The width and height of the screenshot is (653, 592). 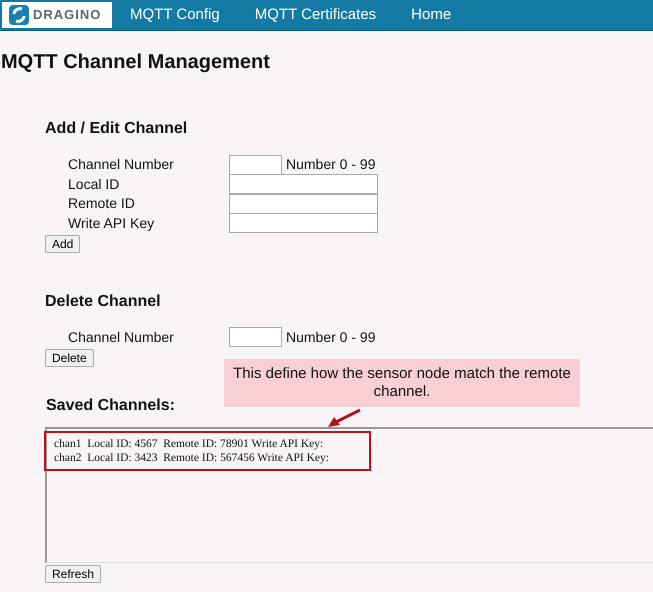 I want to click on nav-link: MQTT Config, so click(x=174, y=15).